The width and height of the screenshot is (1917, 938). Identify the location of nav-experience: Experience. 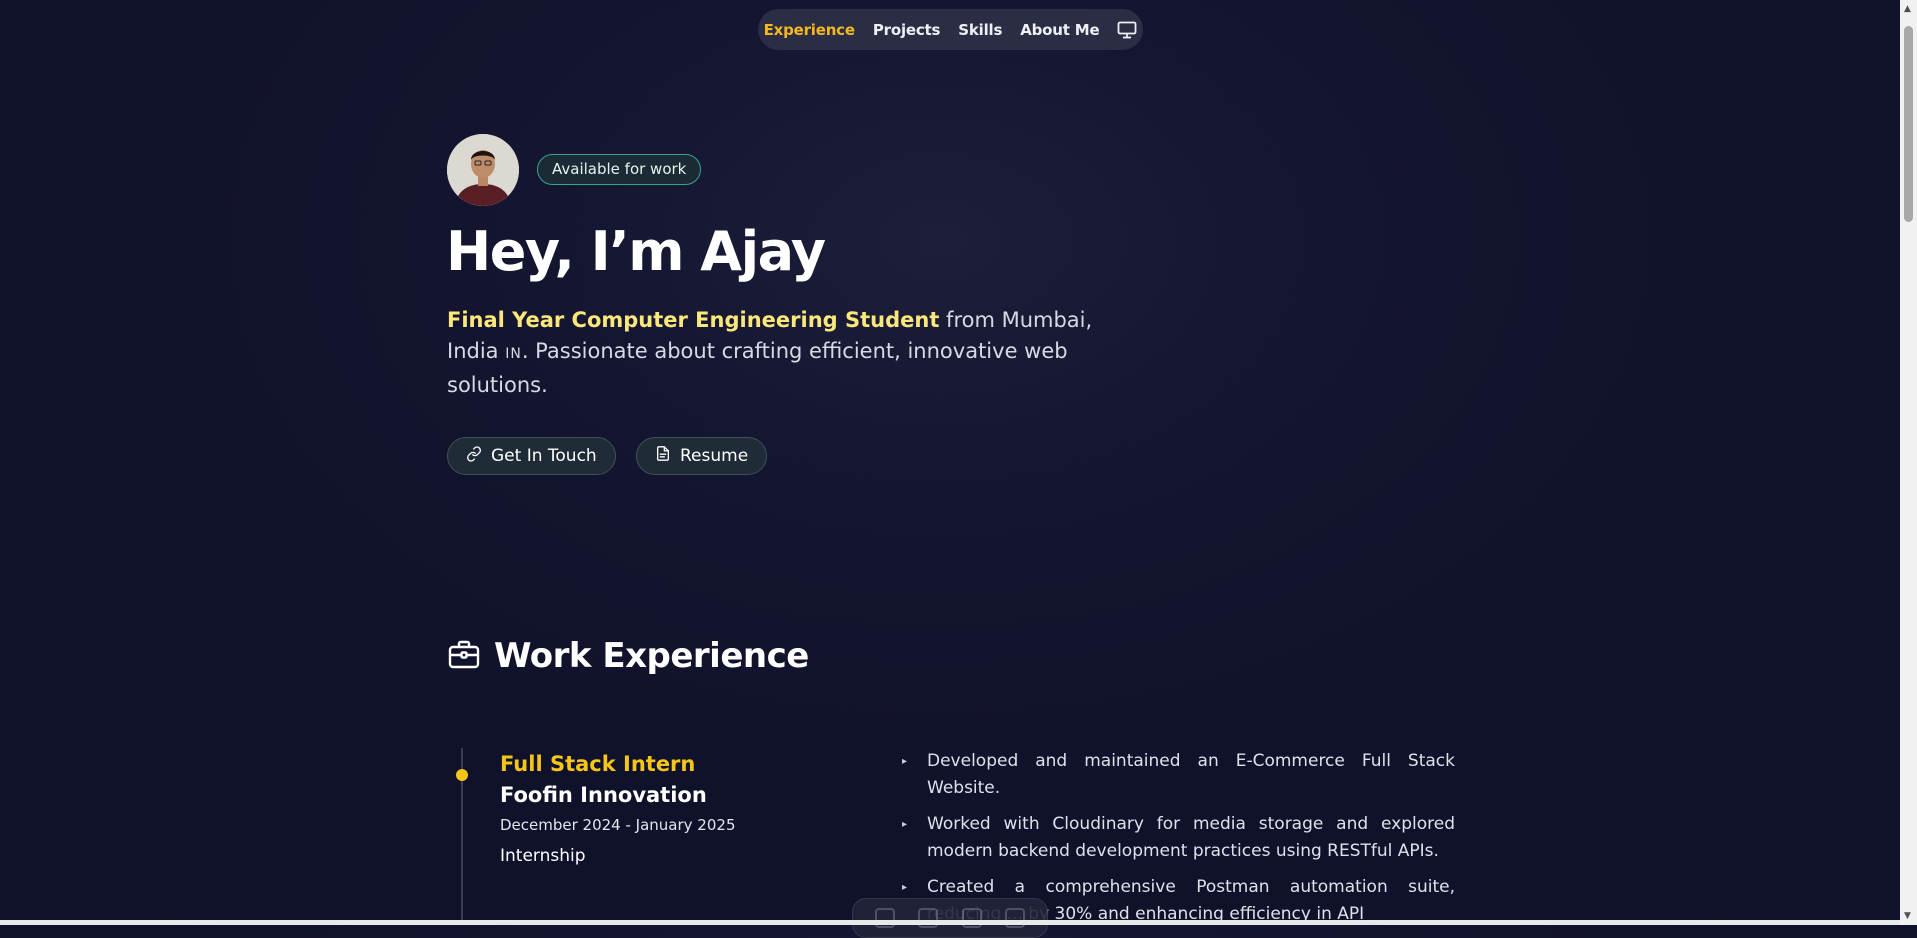
(809, 30).